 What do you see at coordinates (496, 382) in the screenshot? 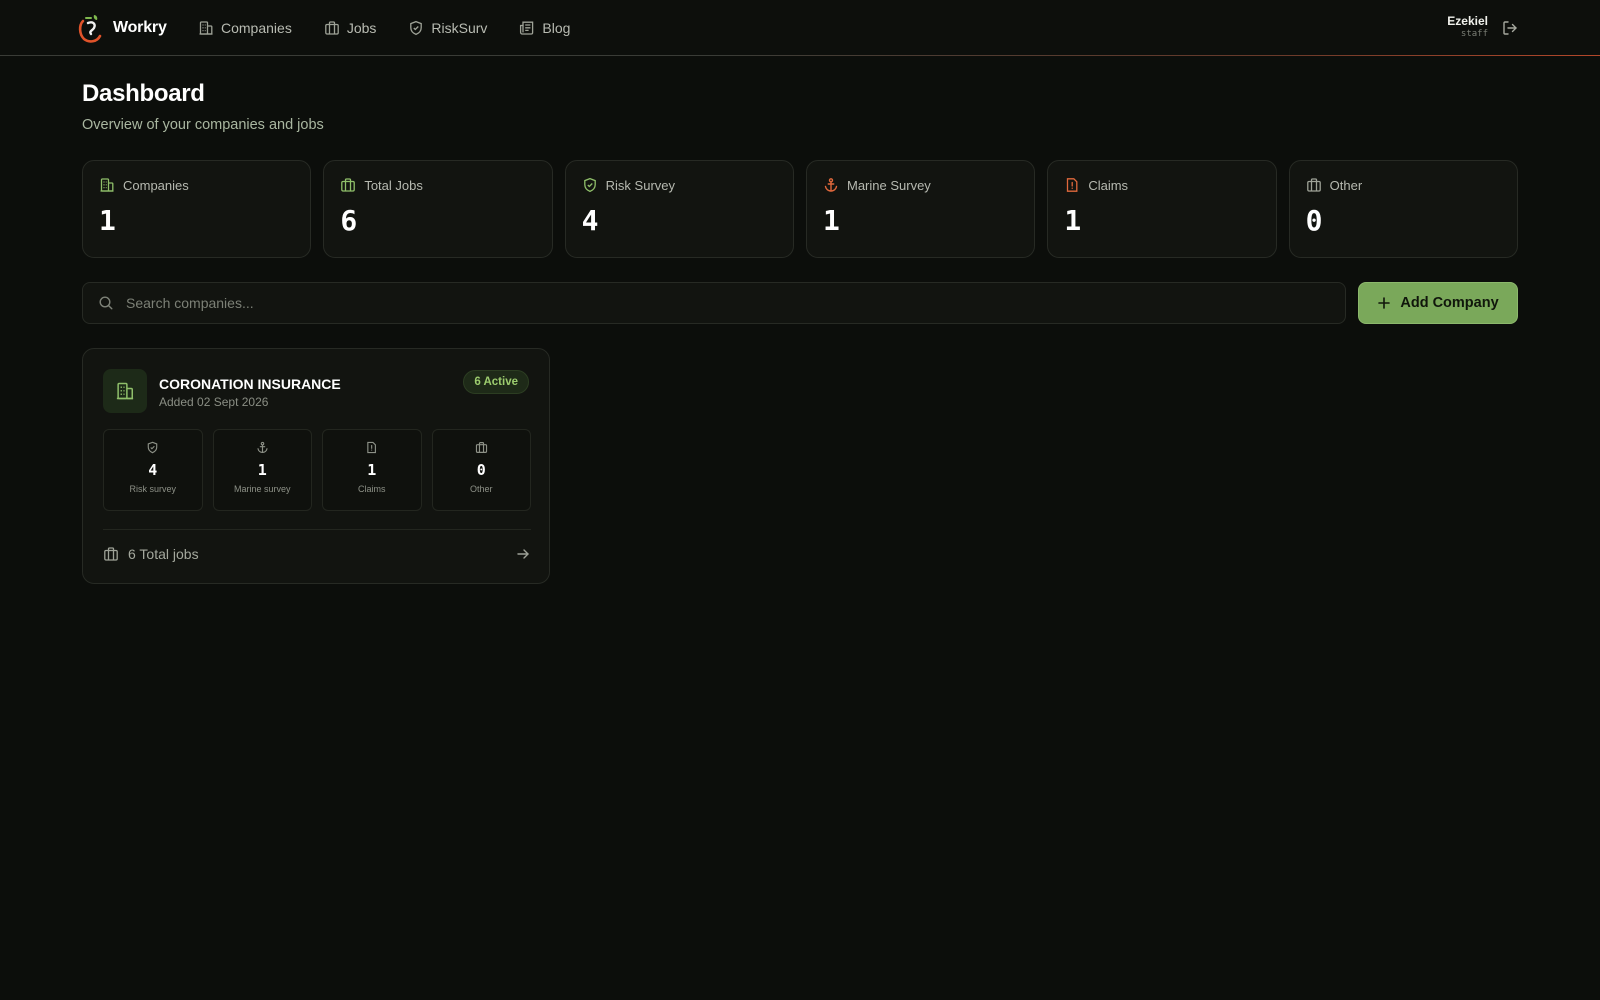
I see `active-jobs-badge: 6 Active` at bounding box center [496, 382].